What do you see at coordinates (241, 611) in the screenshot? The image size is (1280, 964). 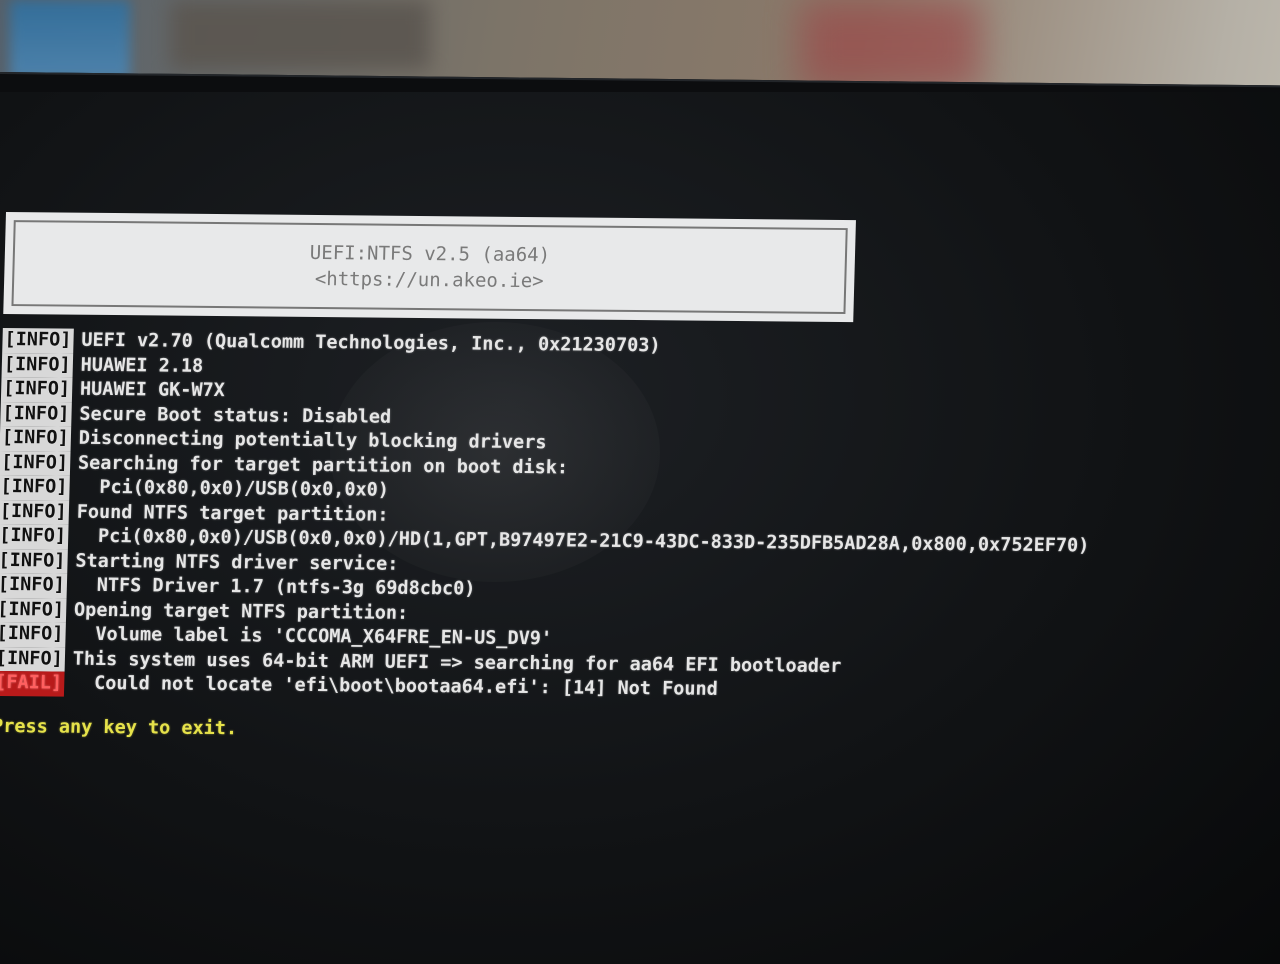 I see `log-text: Opening target NTFS partition:` at bounding box center [241, 611].